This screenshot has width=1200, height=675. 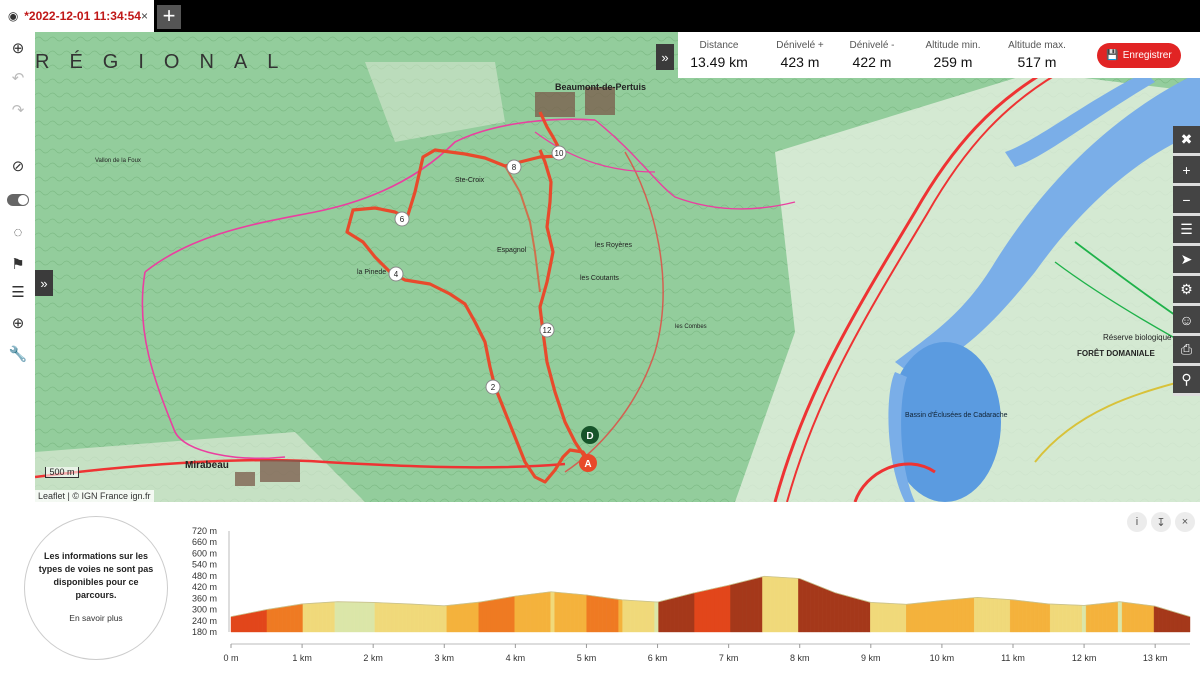 What do you see at coordinates (371, 272) in the screenshot?
I see `map-label: la Pinede` at bounding box center [371, 272].